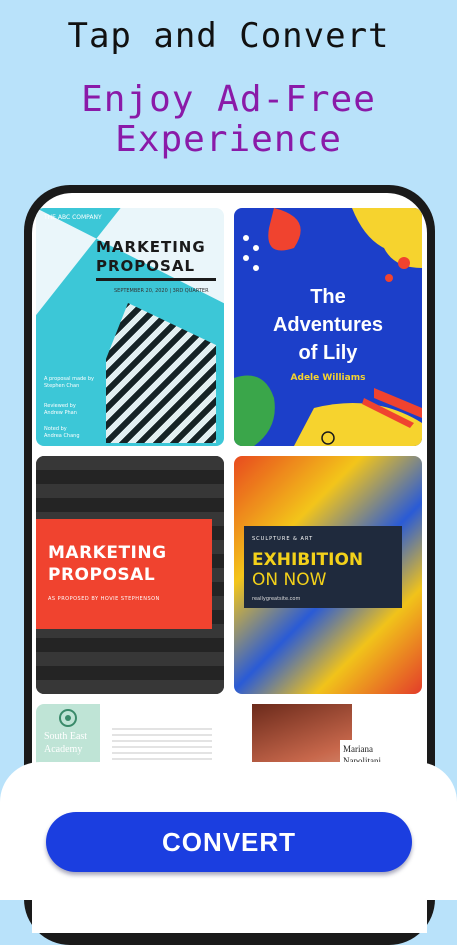 This screenshot has height=945, width=457. I want to click on card-title: The Adventures of Lily, so click(328, 325).